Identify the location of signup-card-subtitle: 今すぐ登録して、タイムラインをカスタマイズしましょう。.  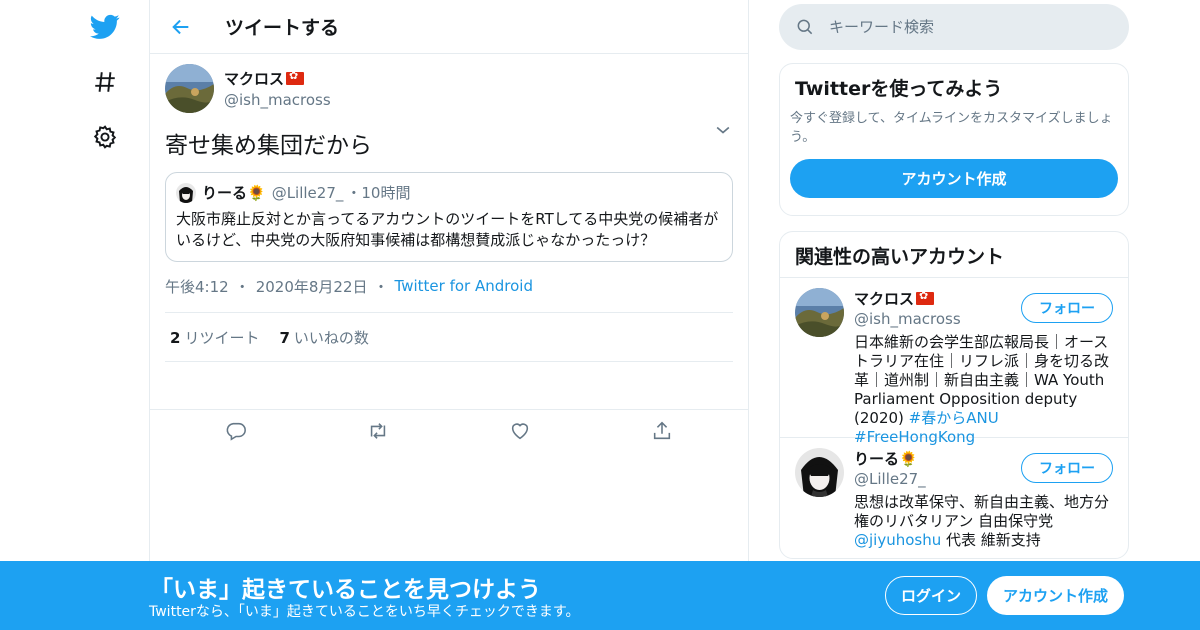
(951, 128).